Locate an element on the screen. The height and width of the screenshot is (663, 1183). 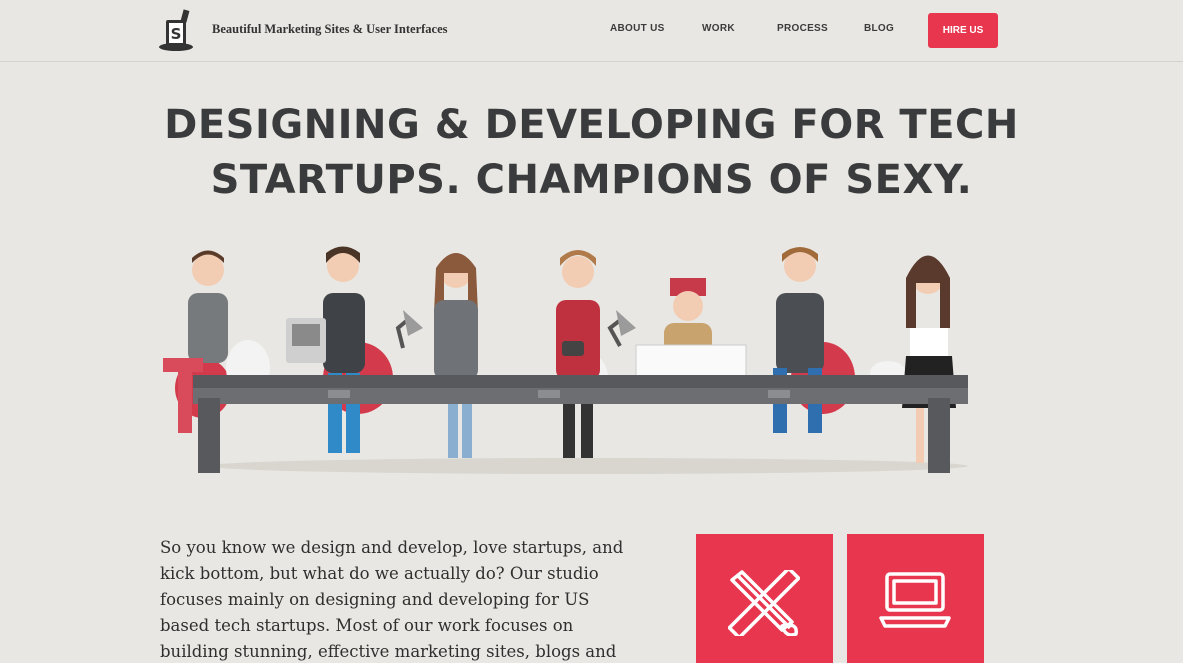
nav-blog: BLOG is located at coordinates (879, 28).